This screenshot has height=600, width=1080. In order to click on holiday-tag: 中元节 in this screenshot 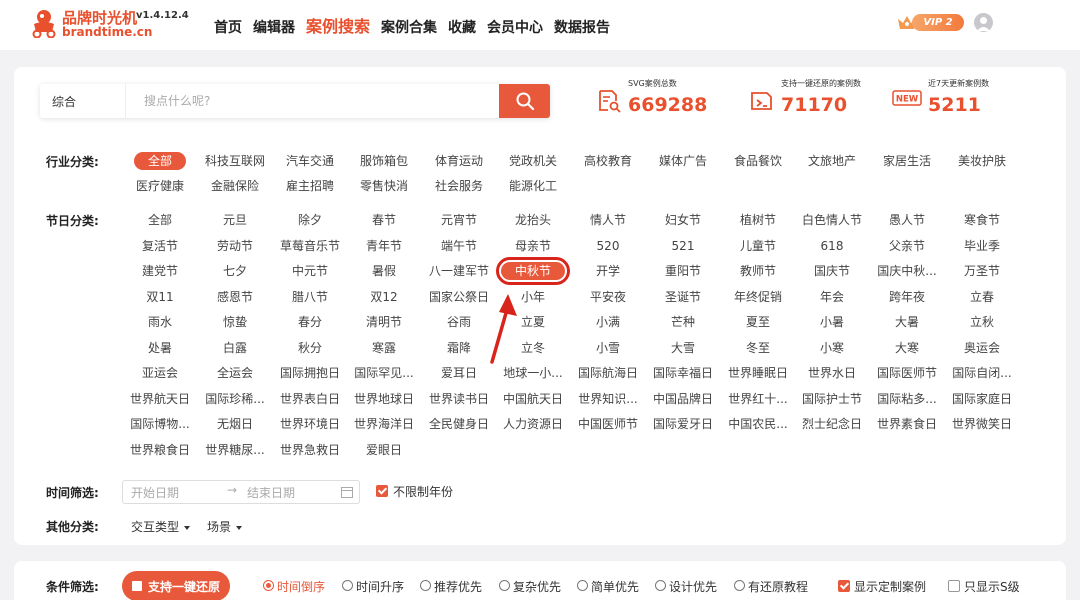, I will do `click(310, 271)`.